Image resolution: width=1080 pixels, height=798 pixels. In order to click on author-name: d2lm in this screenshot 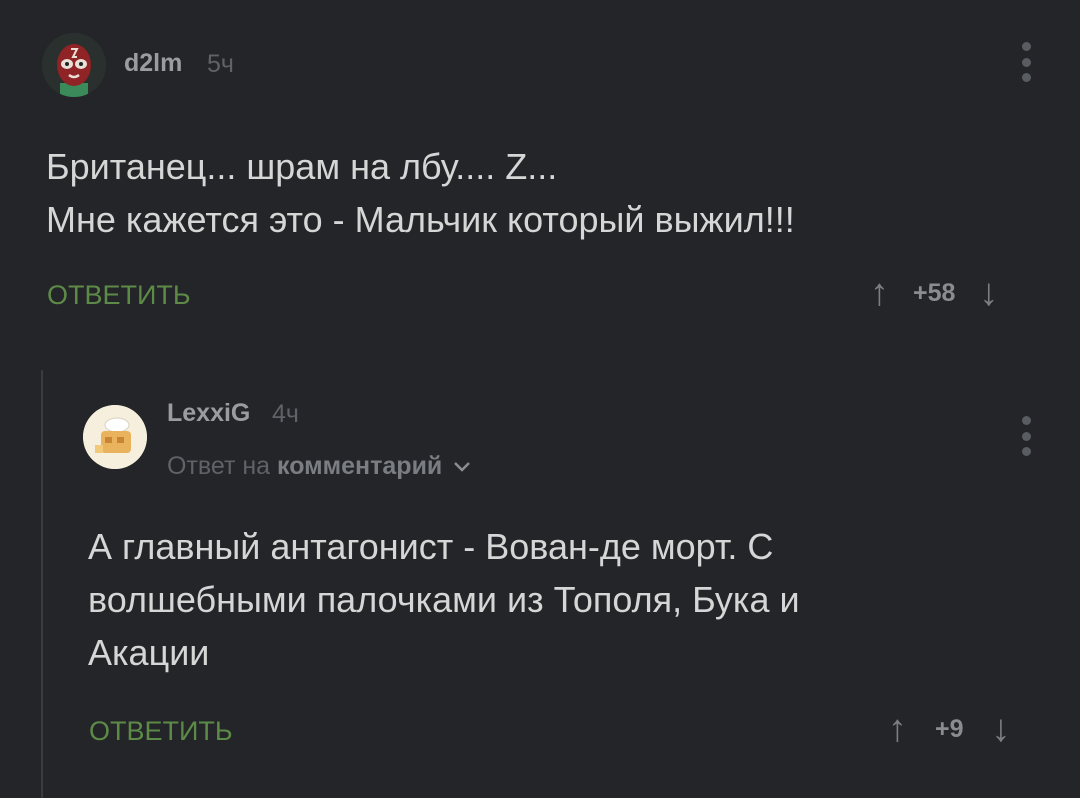, I will do `click(153, 63)`.